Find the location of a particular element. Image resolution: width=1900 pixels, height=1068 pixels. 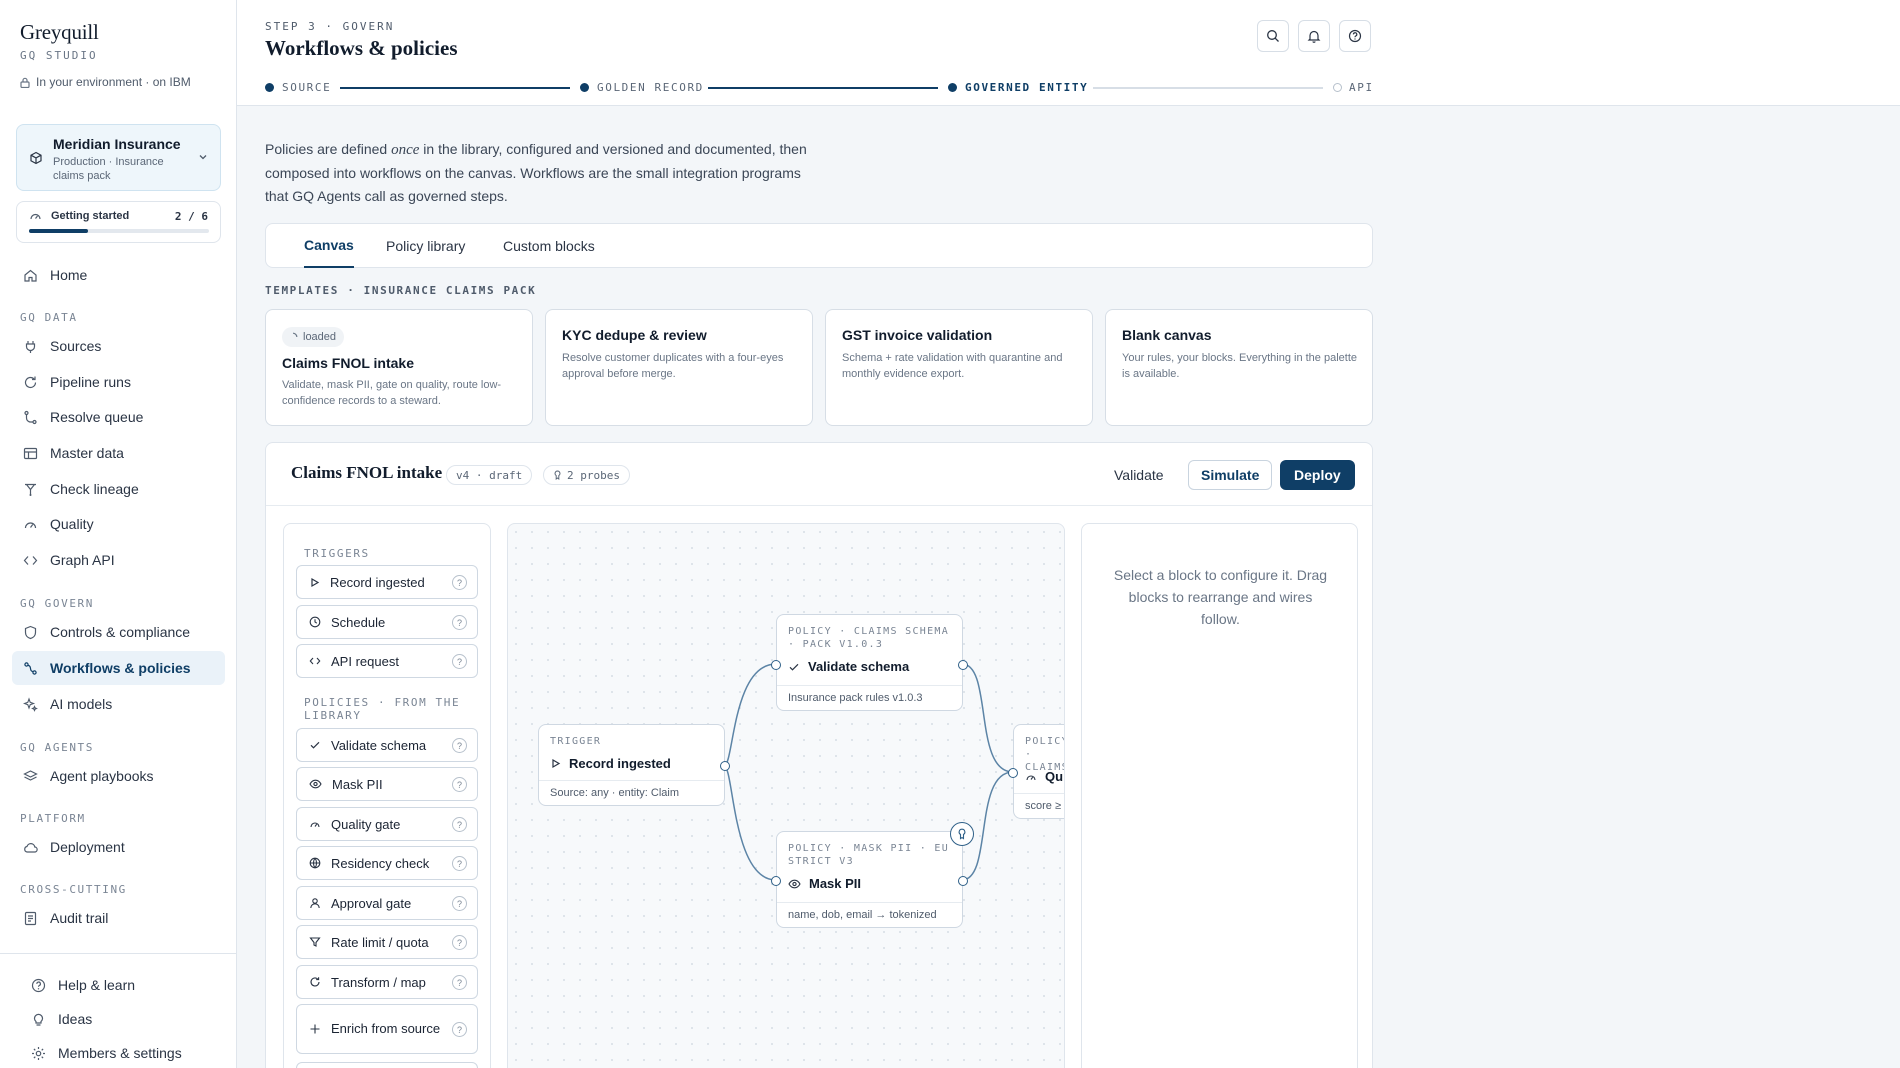

help-button is located at coordinates (1355, 36).